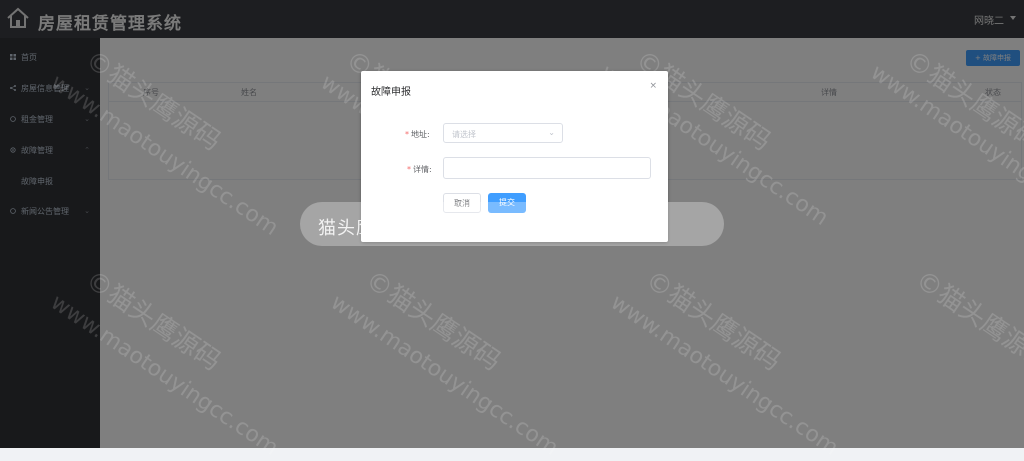 The height and width of the screenshot is (461, 1024). I want to click on dialog-title: 故障申报, so click(391, 92).